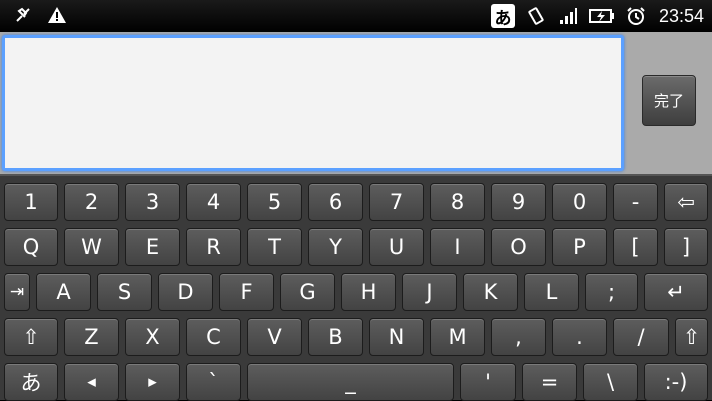  Describe the element at coordinates (457, 247) in the screenshot. I see `key-i: I` at that location.